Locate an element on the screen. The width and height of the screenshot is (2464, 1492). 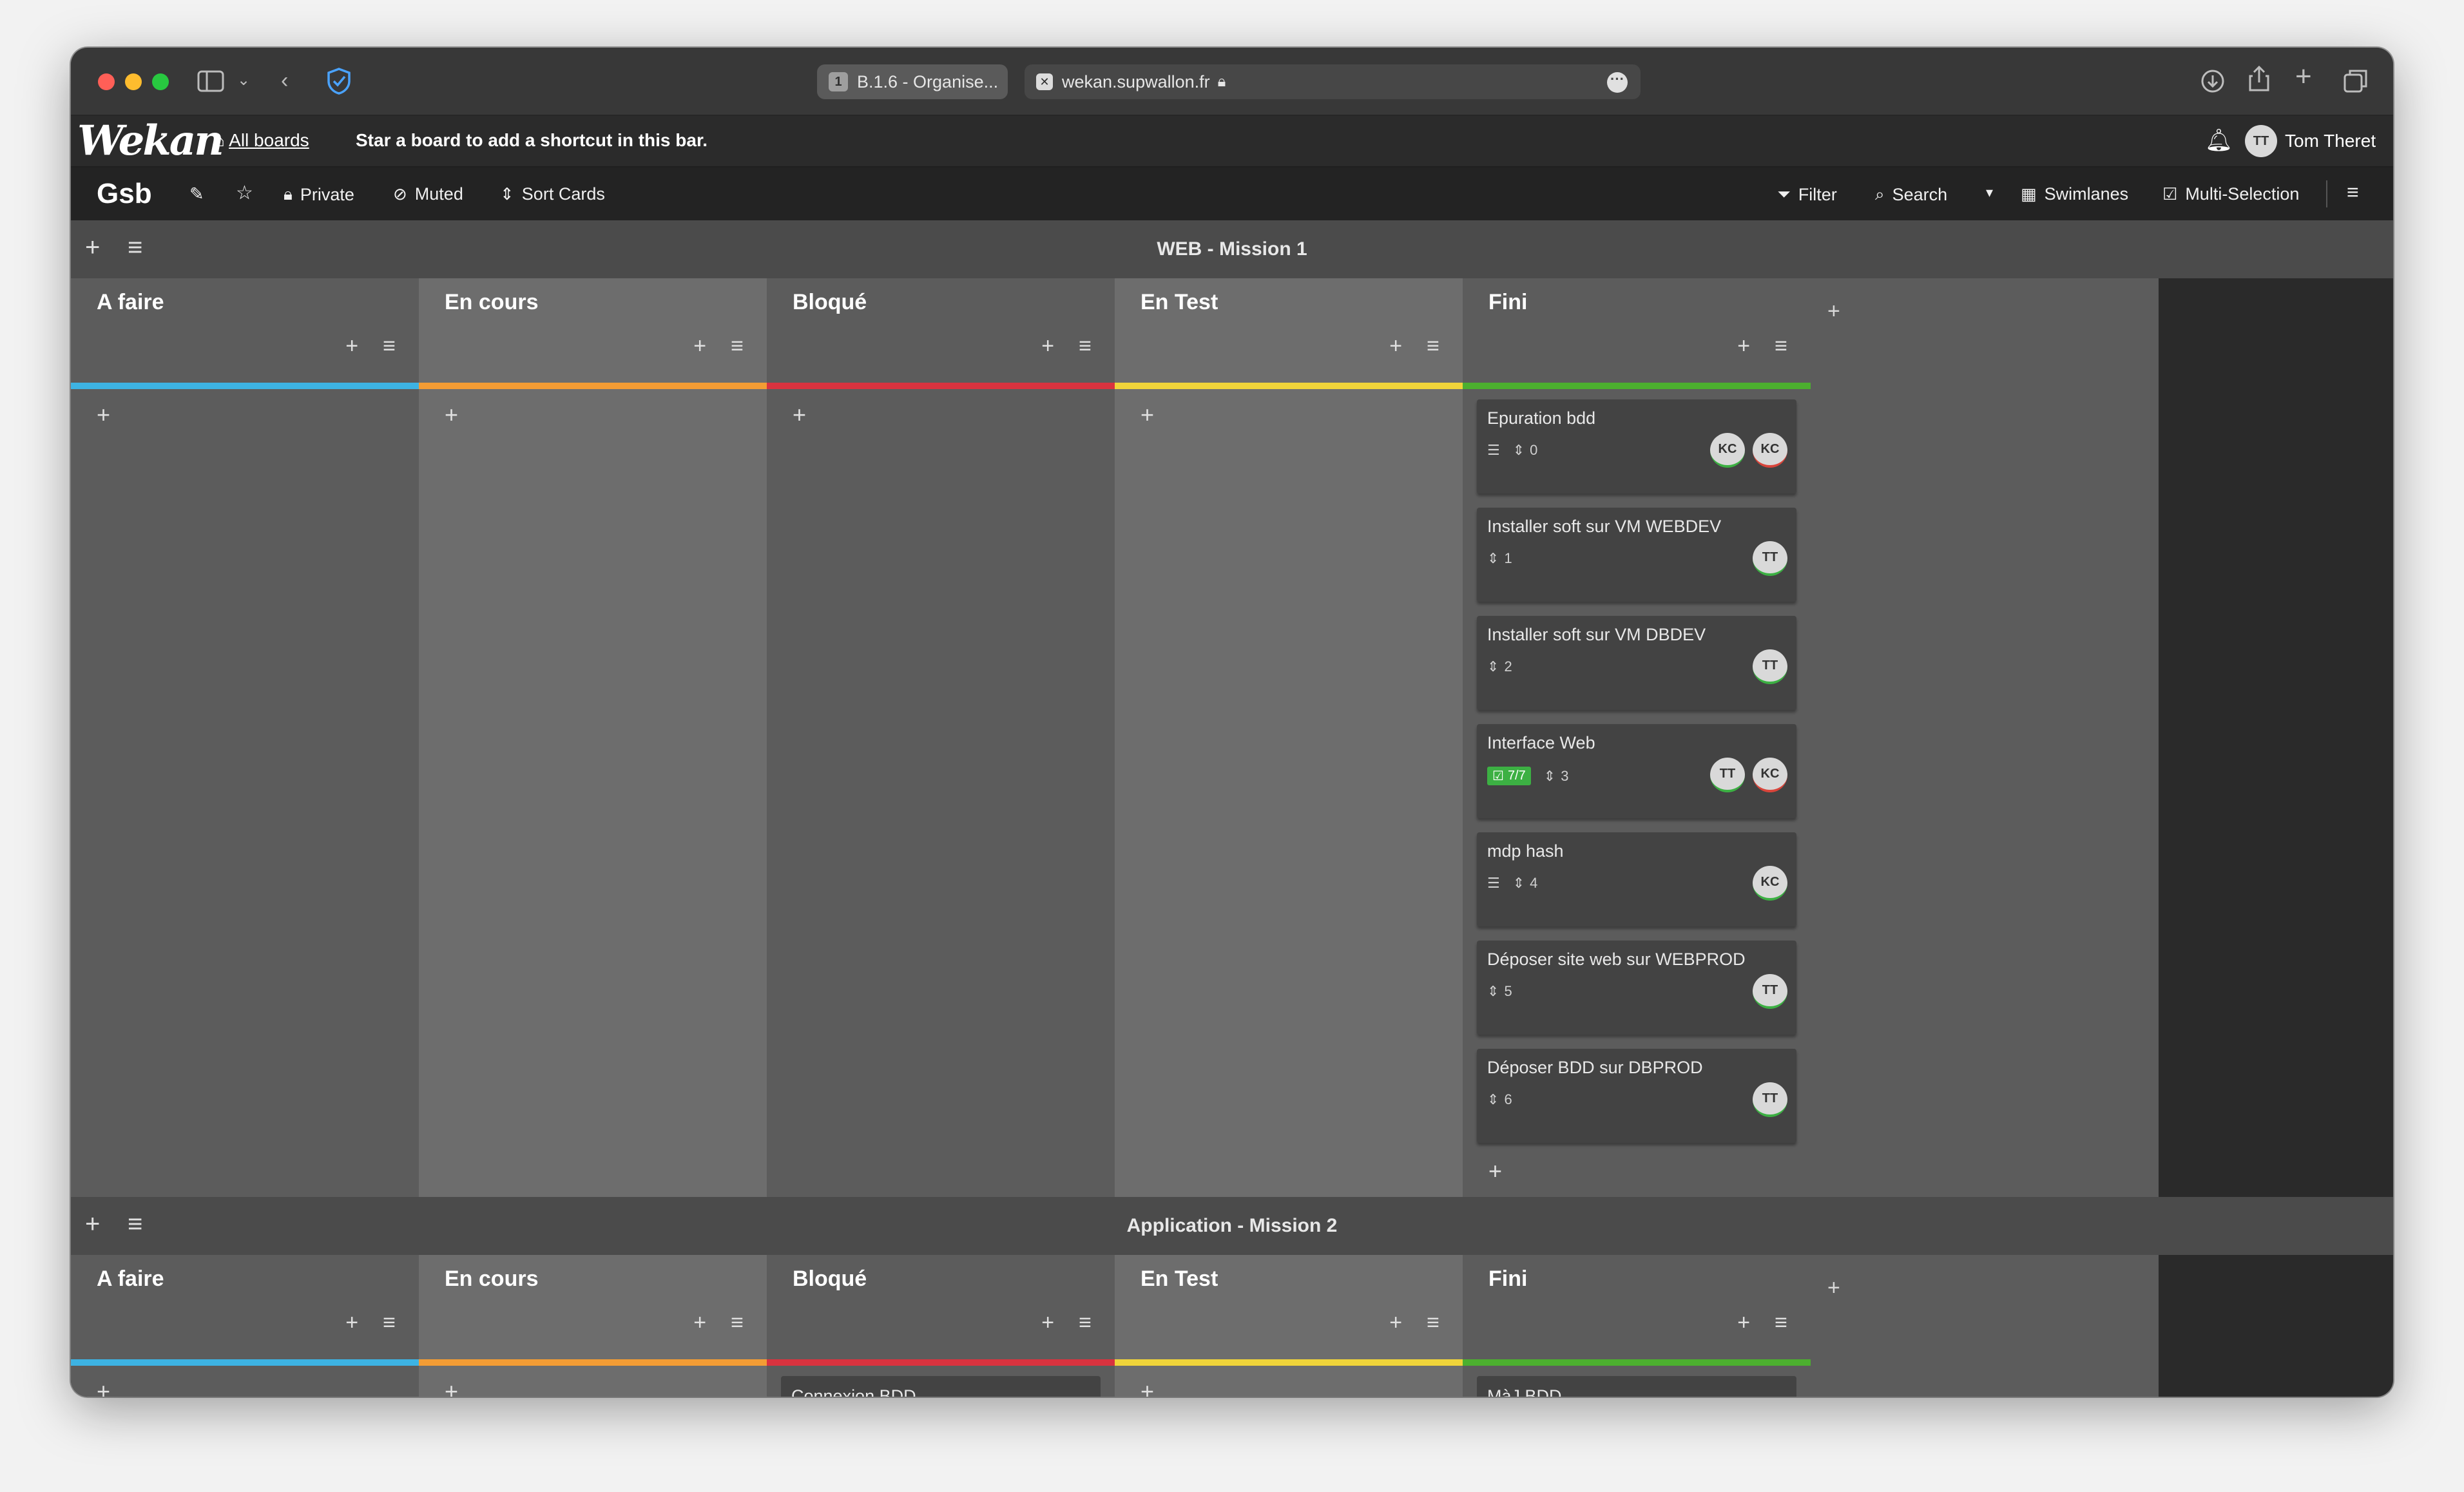
shield-check-icon is located at coordinates (339, 81).